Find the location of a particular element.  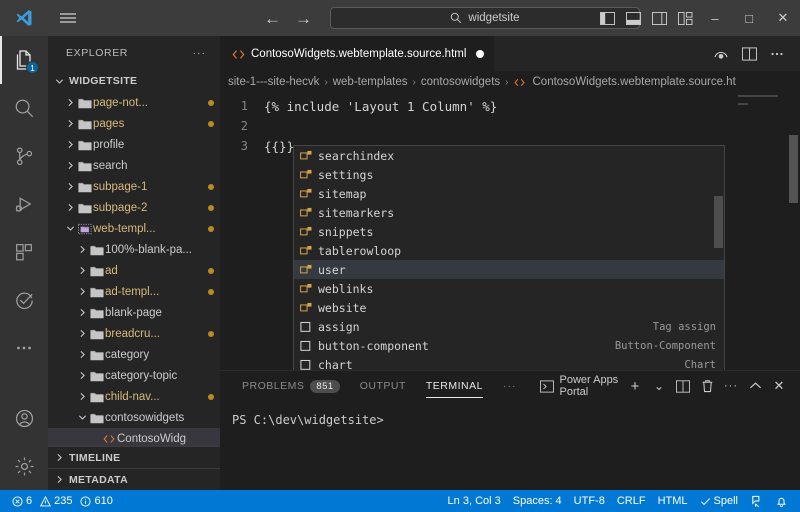

minimap-slider is located at coordinates (793, 169).